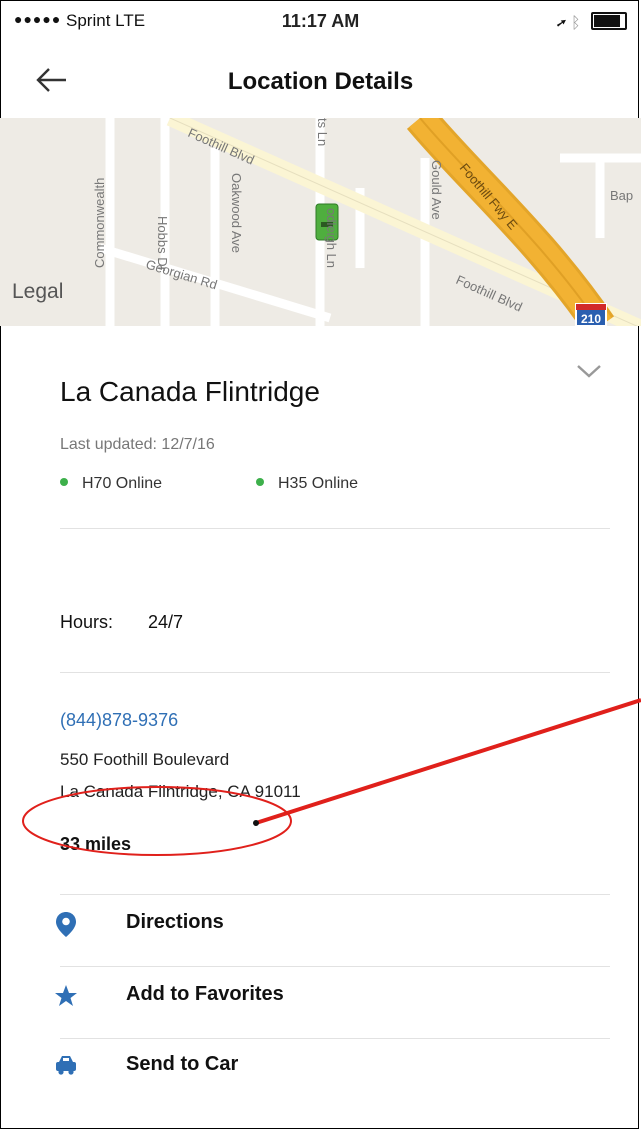  I want to click on bluetooth-icon: ᛒ, so click(575, 23).